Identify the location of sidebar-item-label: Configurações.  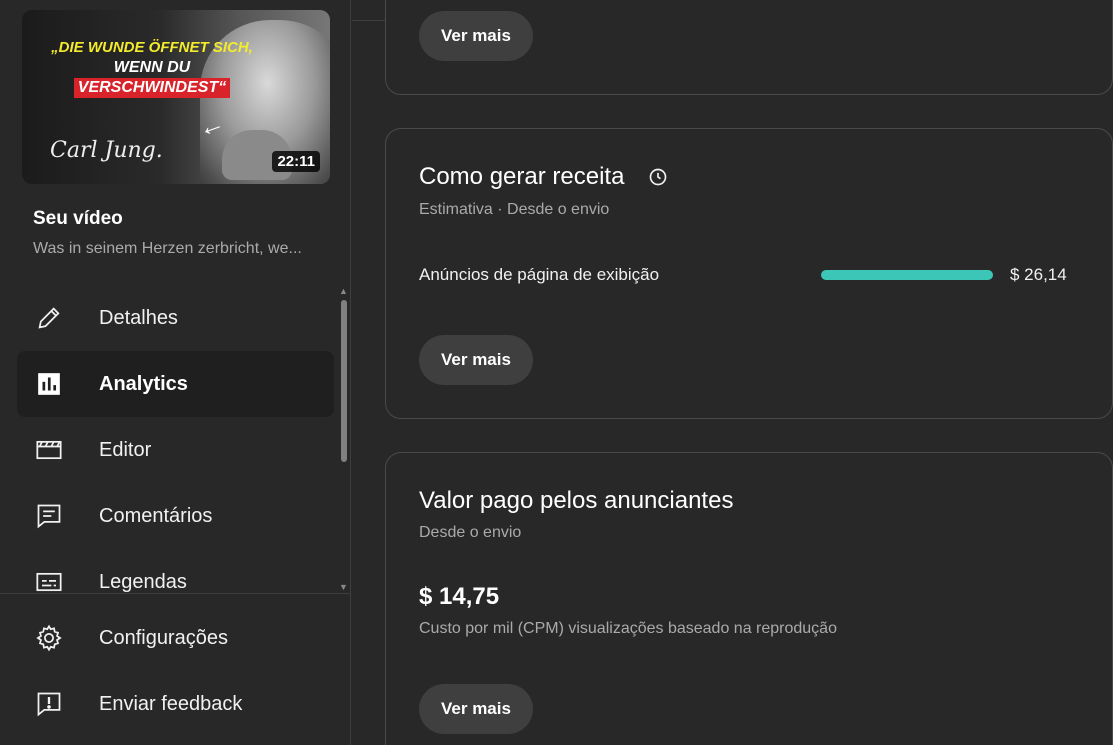
(163, 637).